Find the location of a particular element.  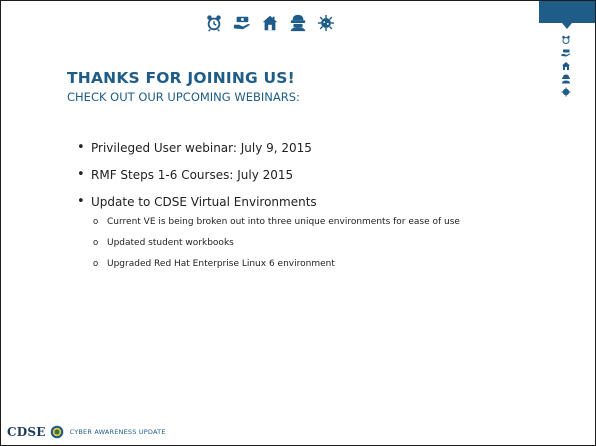

seal-icon is located at coordinates (56, 432).